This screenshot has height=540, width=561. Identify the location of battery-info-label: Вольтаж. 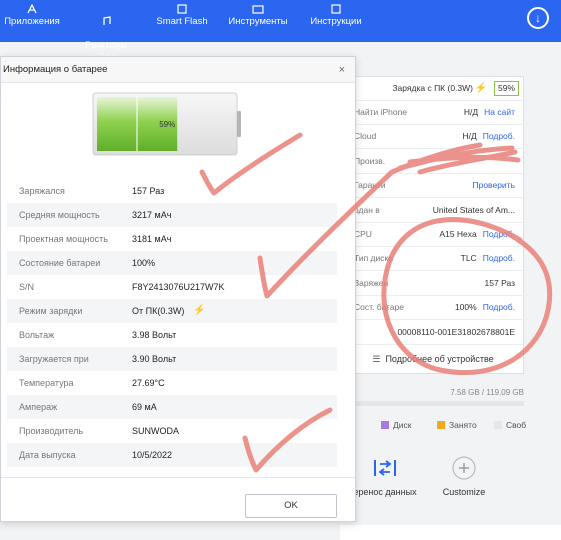
(37, 335).